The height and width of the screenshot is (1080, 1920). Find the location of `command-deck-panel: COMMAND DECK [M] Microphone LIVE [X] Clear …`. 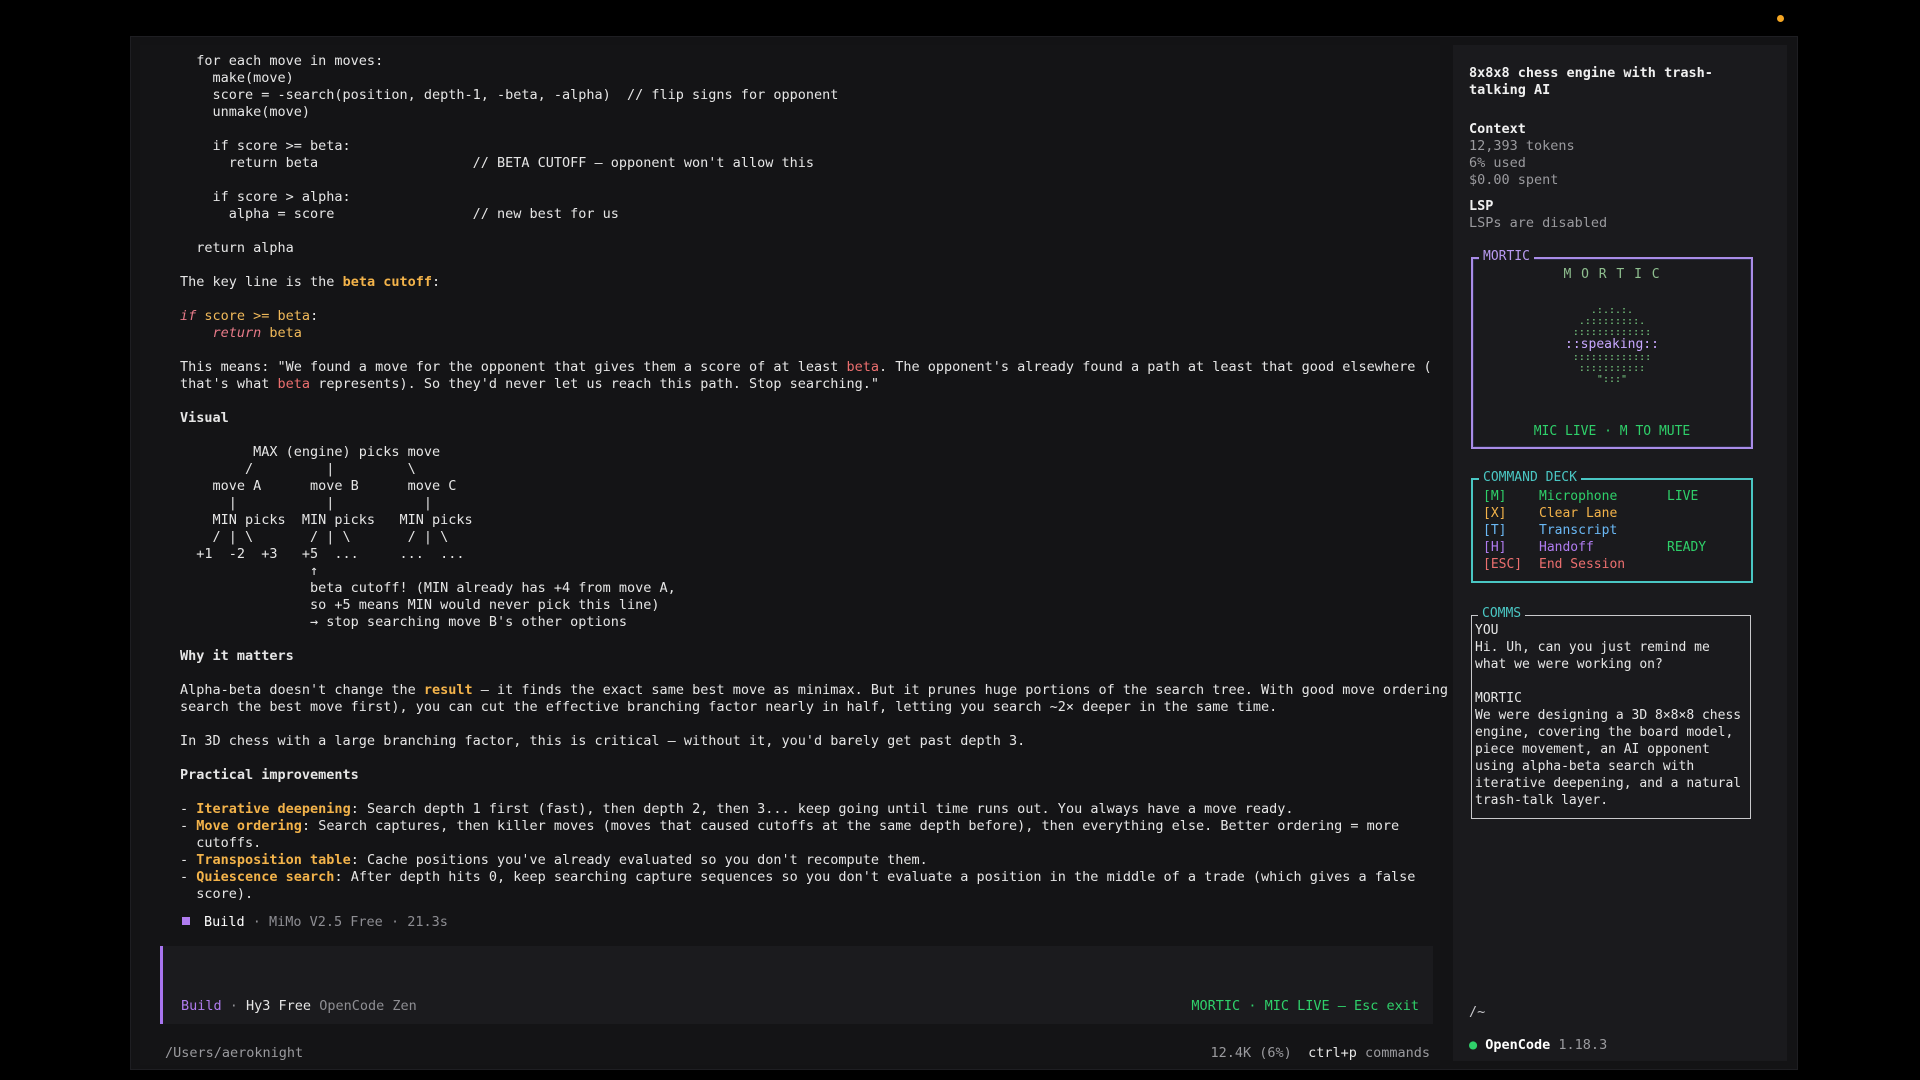

command-deck-panel: COMMAND DECK [M] Microphone LIVE [X] Clear … is located at coordinates (1612, 526).